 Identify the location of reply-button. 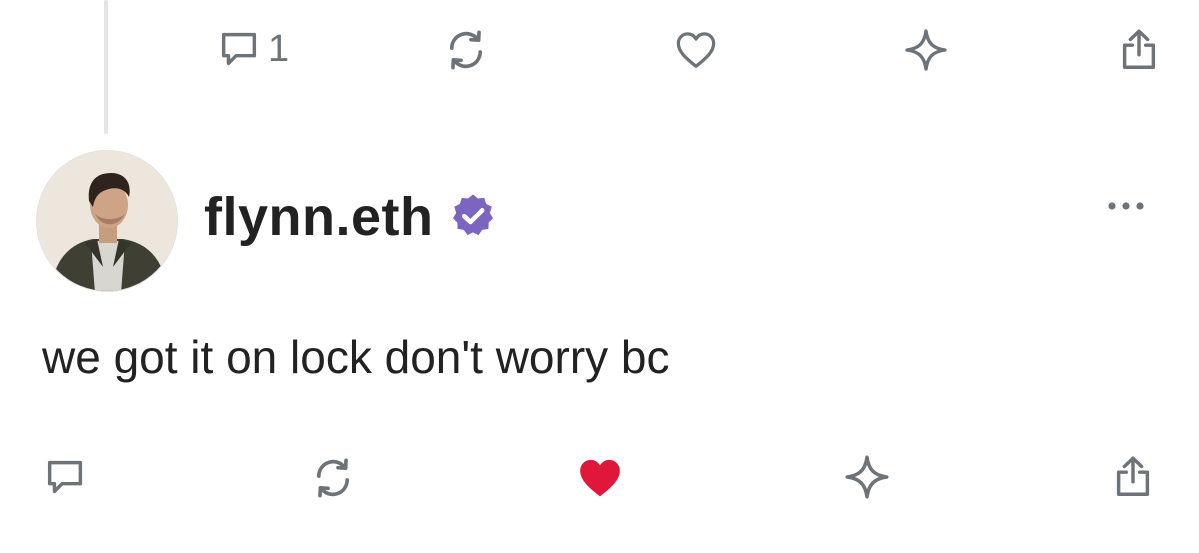
(65, 477).